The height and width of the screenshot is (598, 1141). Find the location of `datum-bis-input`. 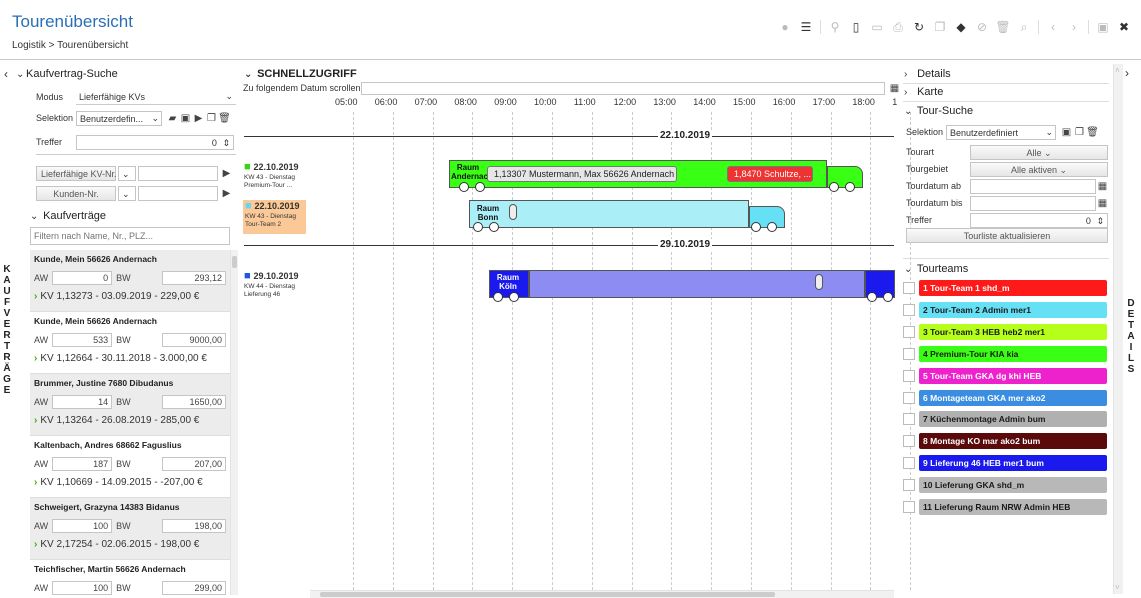

datum-bis-input is located at coordinates (1033, 203).